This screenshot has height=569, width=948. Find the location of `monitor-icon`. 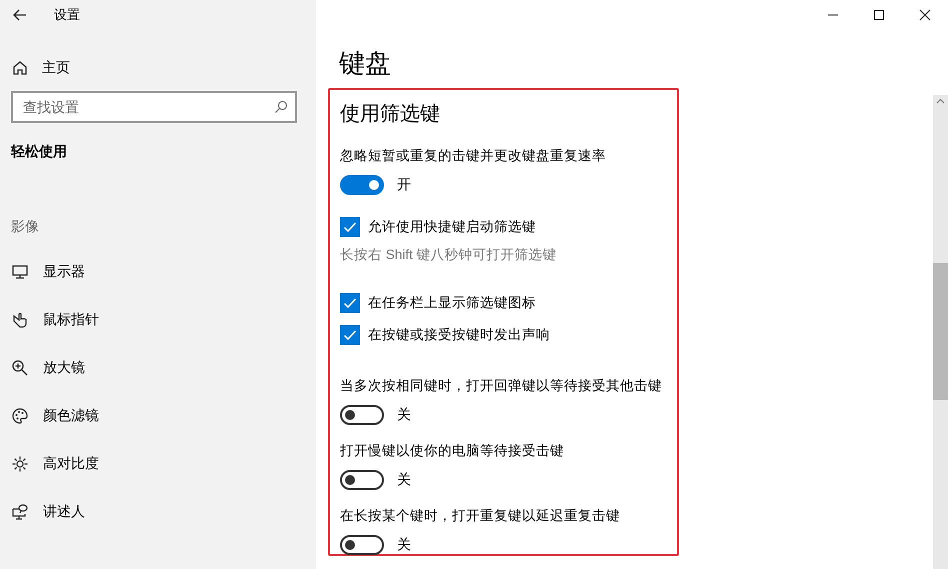

monitor-icon is located at coordinates (20, 272).